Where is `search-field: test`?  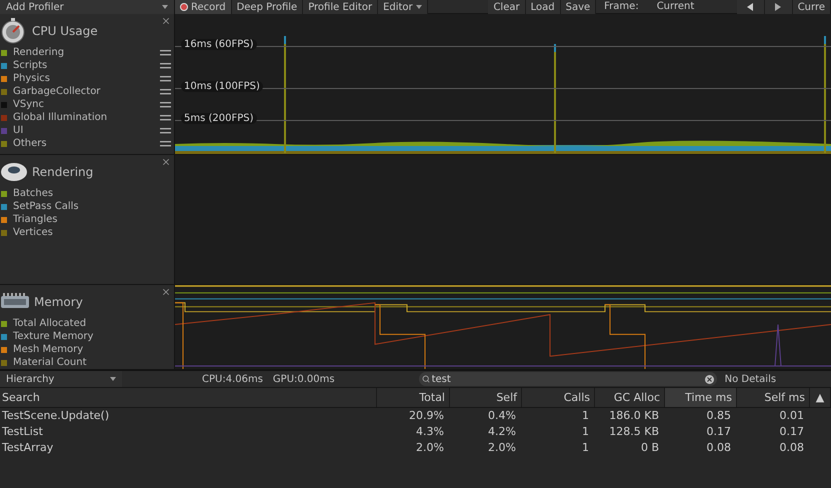
search-field: test is located at coordinates (567, 379).